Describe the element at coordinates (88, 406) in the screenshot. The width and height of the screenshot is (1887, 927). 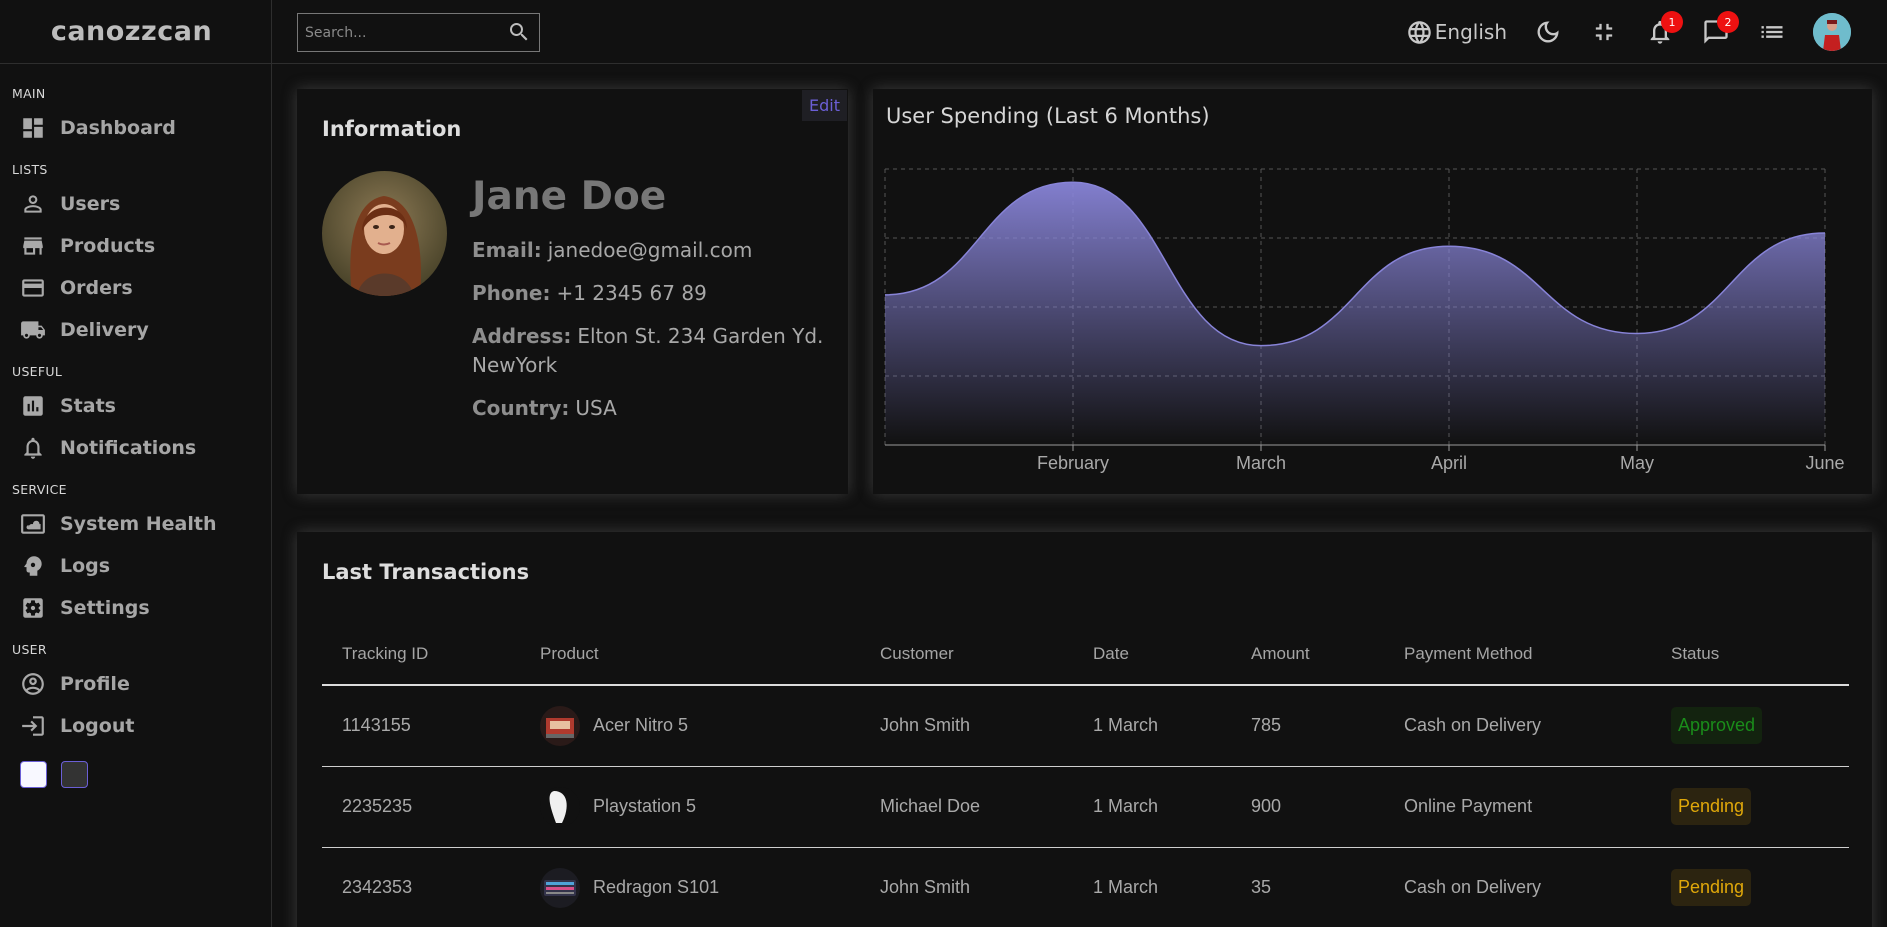
I see `sidebar-item-label: Stats` at that location.